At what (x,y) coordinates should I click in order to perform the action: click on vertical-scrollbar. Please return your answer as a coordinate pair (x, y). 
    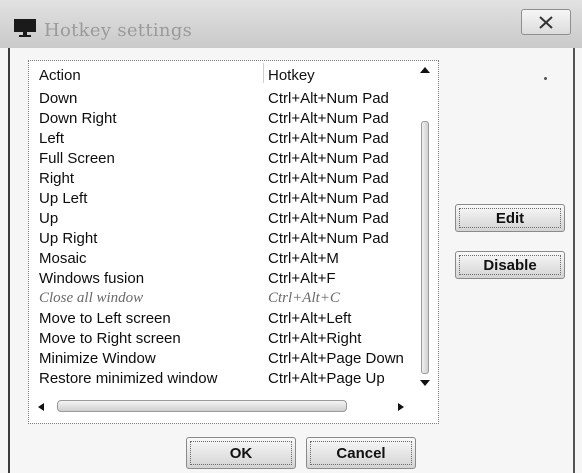
    Looking at the image, I should click on (425, 228).